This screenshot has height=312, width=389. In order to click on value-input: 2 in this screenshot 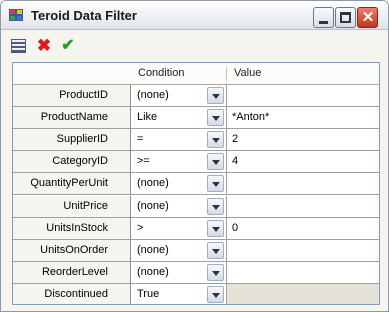, I will do `click(303, 140)`.